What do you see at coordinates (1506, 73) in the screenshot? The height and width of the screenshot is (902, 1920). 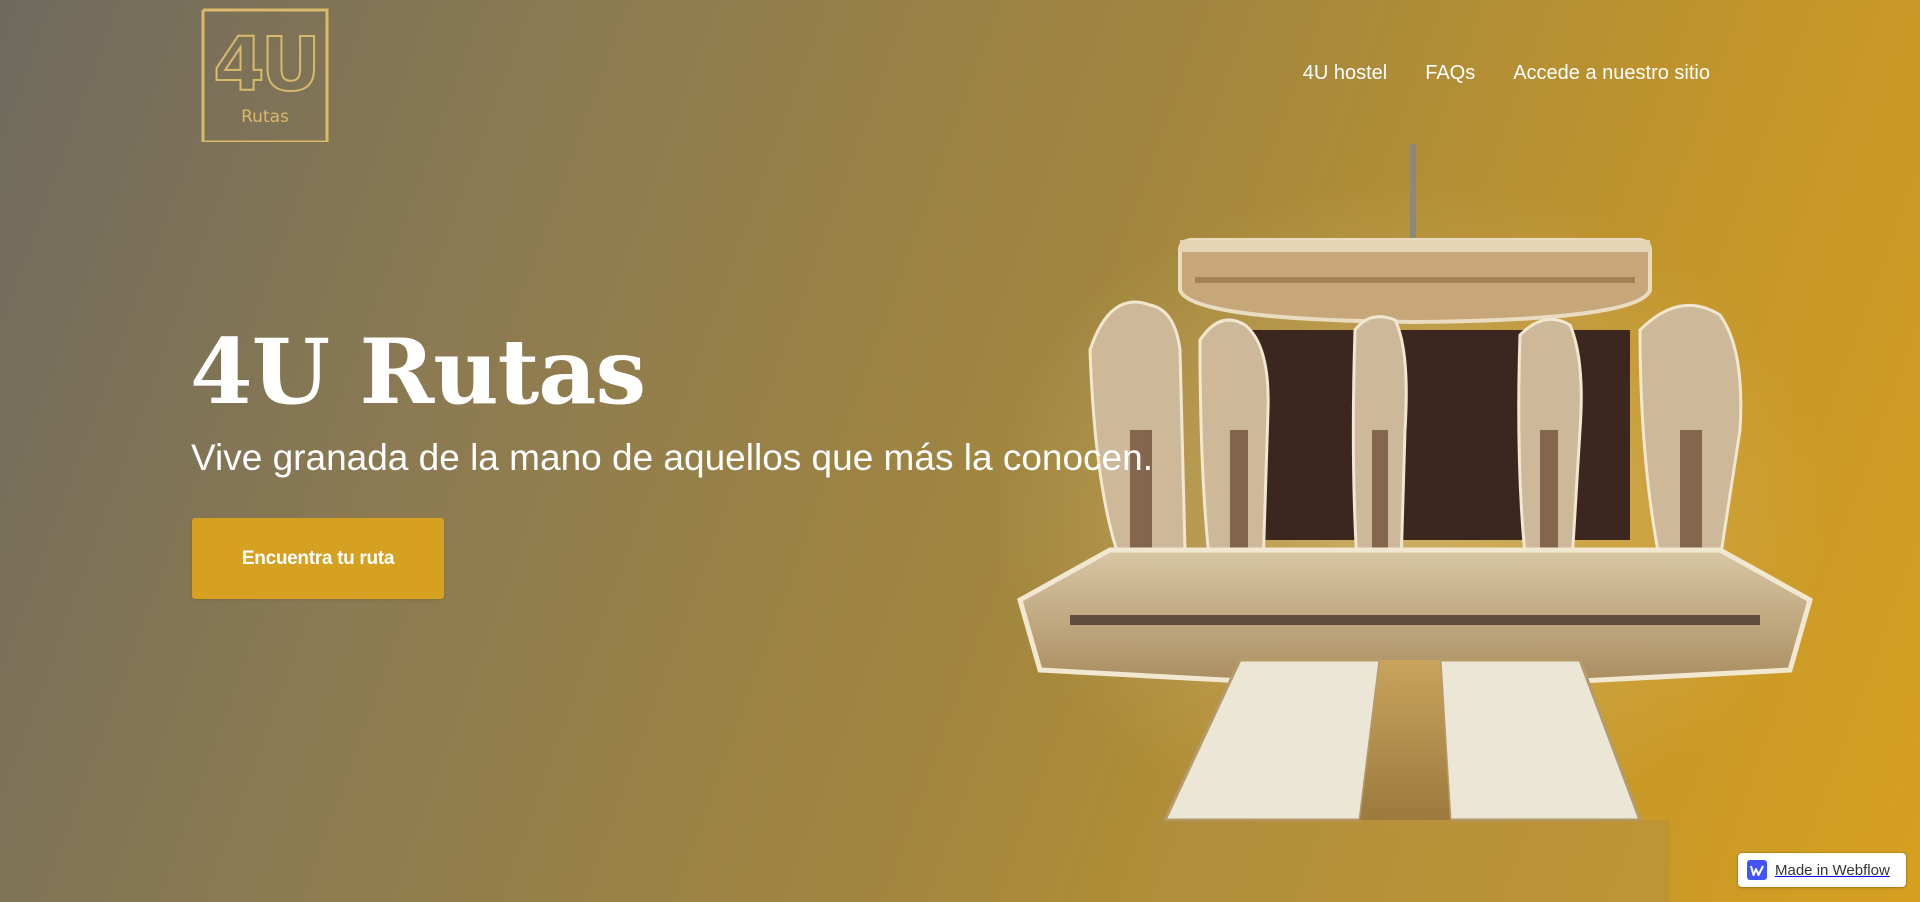 I see `main-nav: 4U hostel FAQs Accede a nuestro sitio` at bounding box center [1506, 73].